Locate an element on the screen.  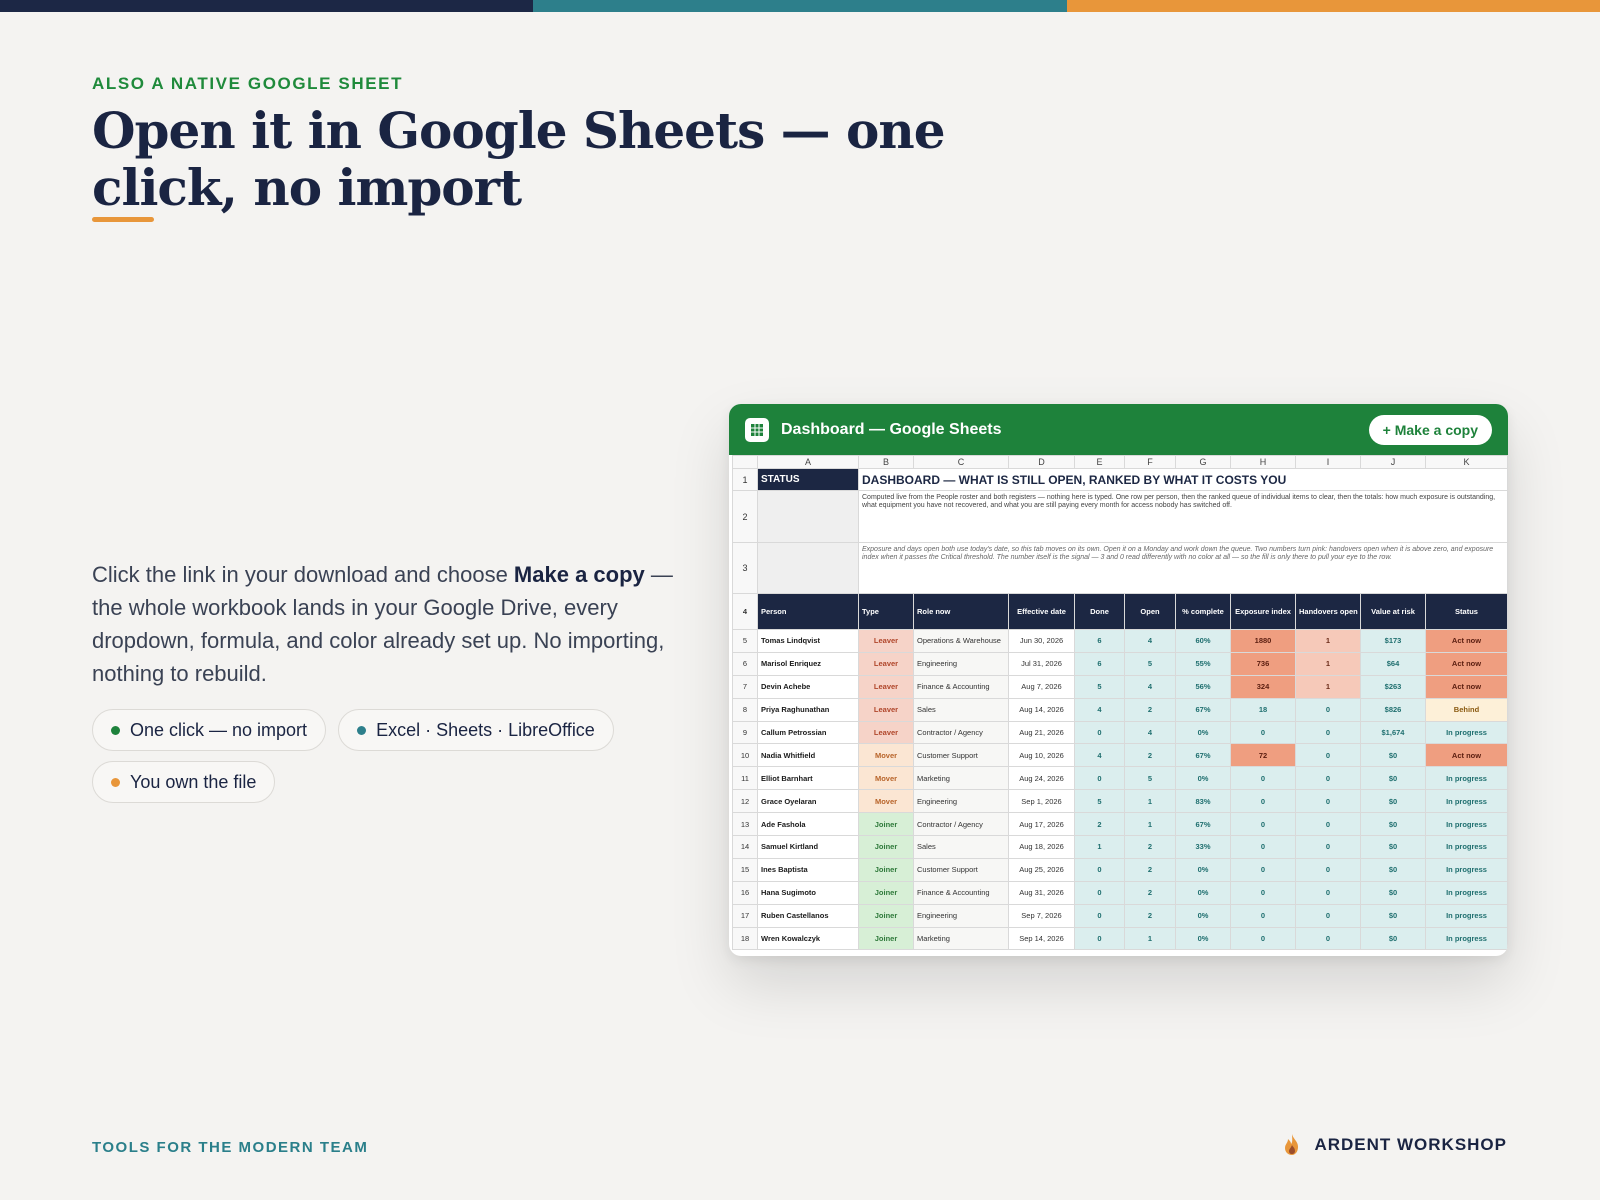
empty-cell is located at coordinates (808, 568).